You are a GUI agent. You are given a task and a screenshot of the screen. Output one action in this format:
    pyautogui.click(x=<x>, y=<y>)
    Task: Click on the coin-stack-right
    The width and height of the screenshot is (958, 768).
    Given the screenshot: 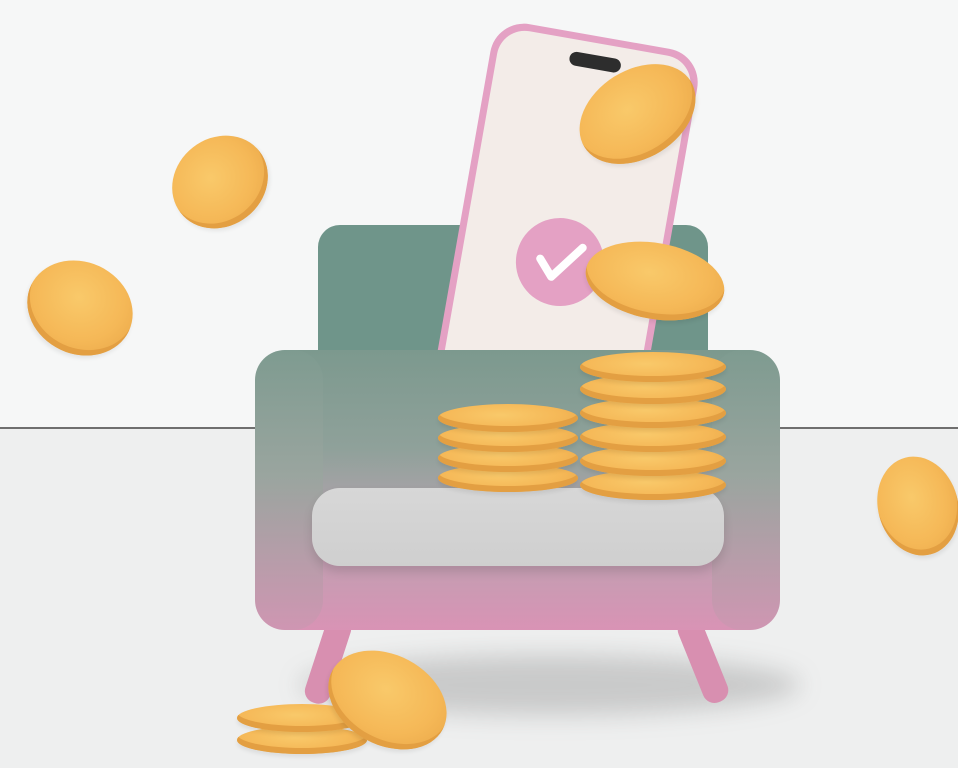 What is the action you would take?
    pyautogui.click(x=653, y=425)
    